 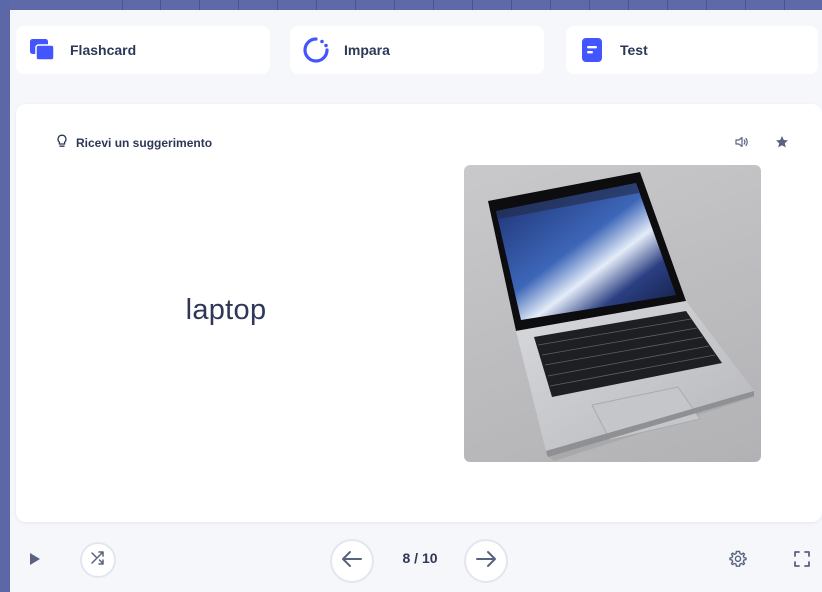 I want to click on learn-mode-label: Impara, so click(x=367, y=50).